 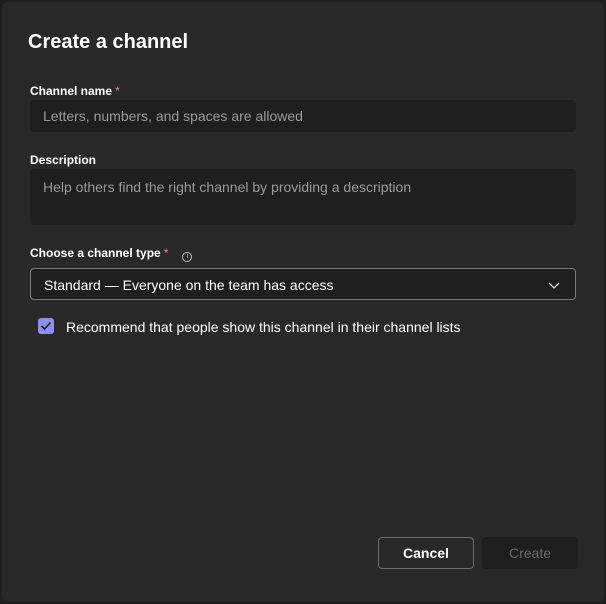 I want to click on channel-name-label: Channel name *, so click(x=75, y=91).